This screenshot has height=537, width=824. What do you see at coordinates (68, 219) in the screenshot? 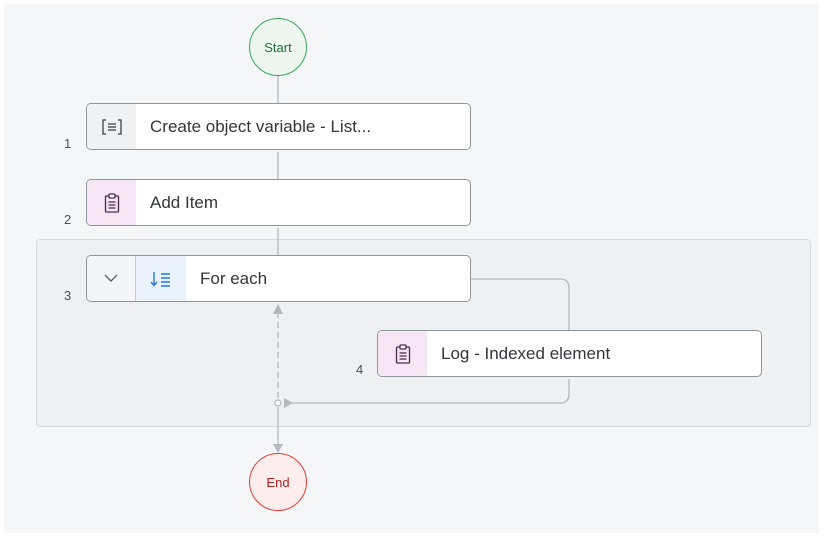
I see `step-number-2: 2` at bounding box center [68, 219].